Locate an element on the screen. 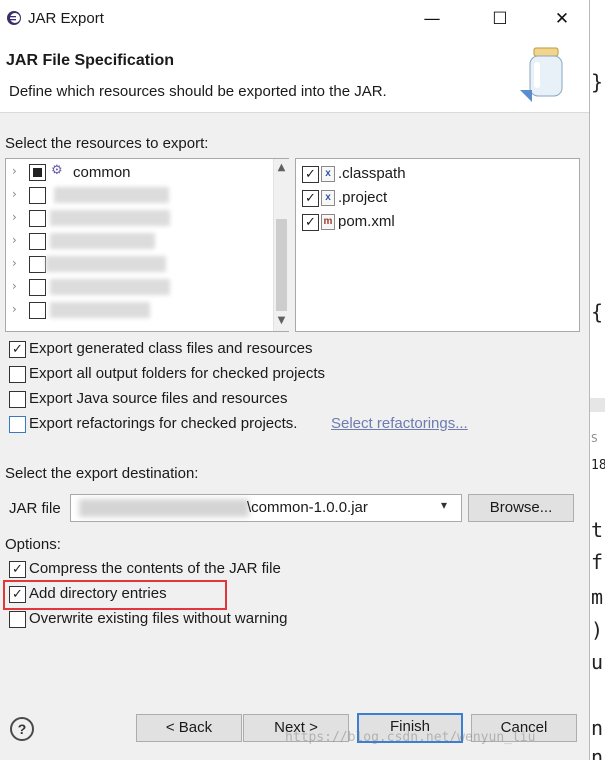 The height and width of the screenshot is (760, 605). project-icon: ⚙ is located at coordinates (57, 170).